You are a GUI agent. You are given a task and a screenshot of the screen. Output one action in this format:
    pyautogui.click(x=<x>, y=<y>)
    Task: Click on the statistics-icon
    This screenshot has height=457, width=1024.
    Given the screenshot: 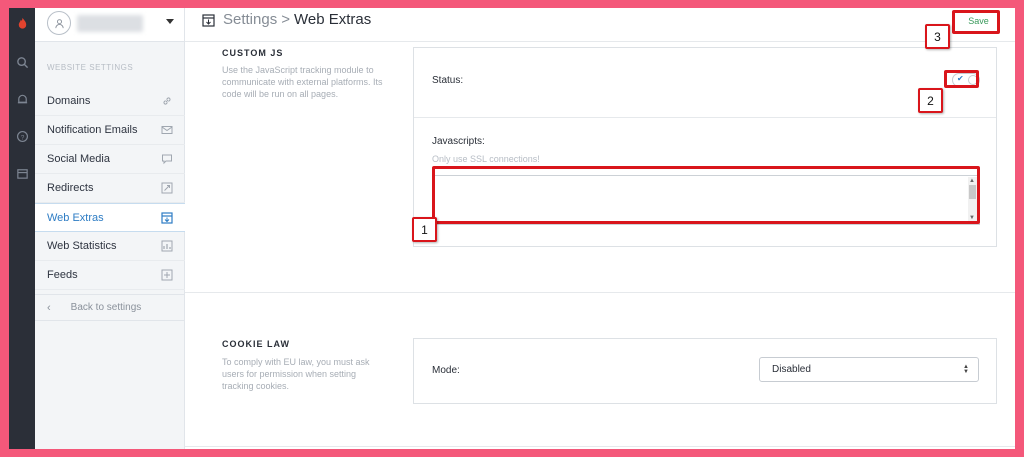 What is the action you would take?
    pyautogui.click(x=167, y=246)
    